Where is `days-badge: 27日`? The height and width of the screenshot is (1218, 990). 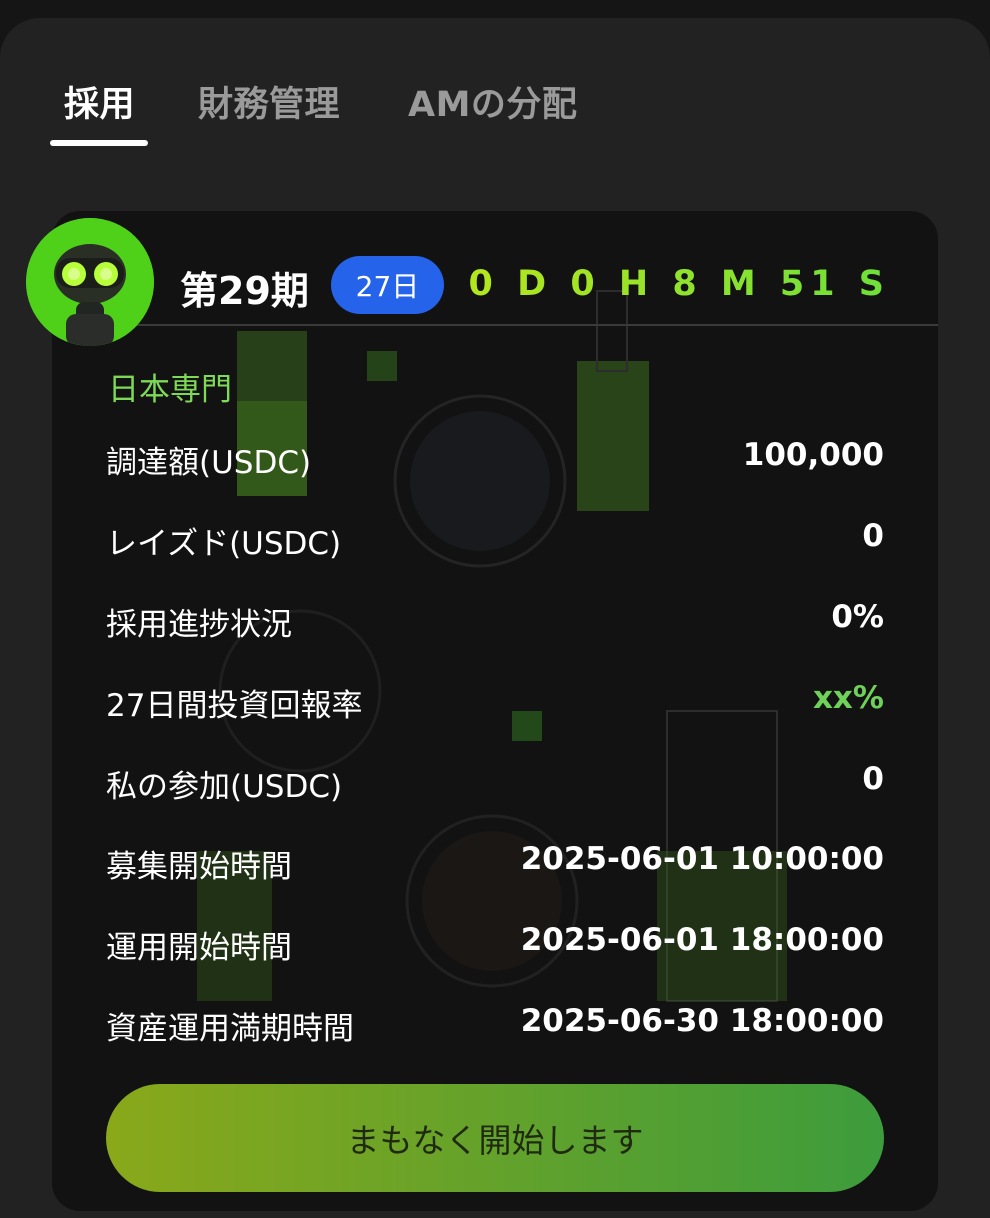
days-badge: 27日 is located at coordinates (387, 285).